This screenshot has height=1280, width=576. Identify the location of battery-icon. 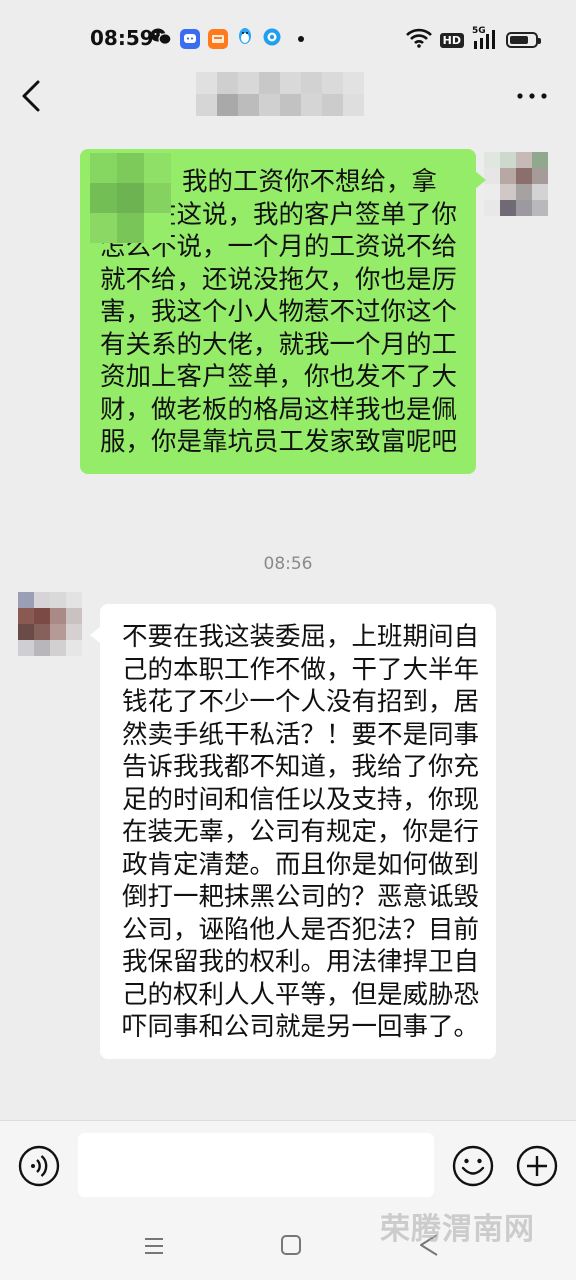
(523, 40).